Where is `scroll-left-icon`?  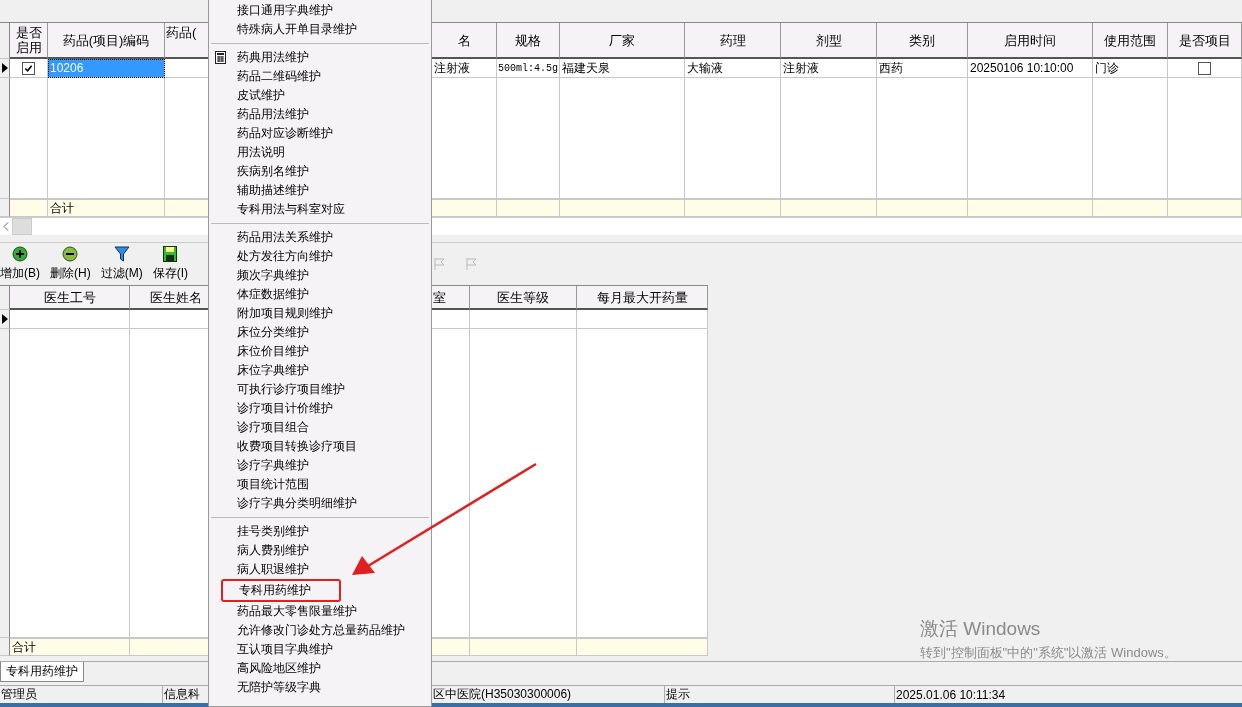
scroll-left-icon is located at coordinates (6, 226).